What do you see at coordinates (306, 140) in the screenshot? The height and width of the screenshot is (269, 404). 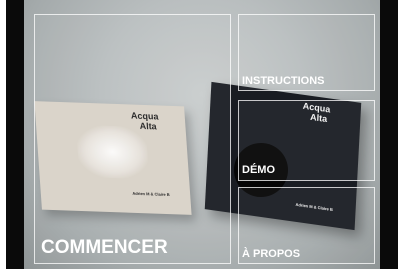 I see `demo-panel: DÉMO` at bounding box center [306, 140].